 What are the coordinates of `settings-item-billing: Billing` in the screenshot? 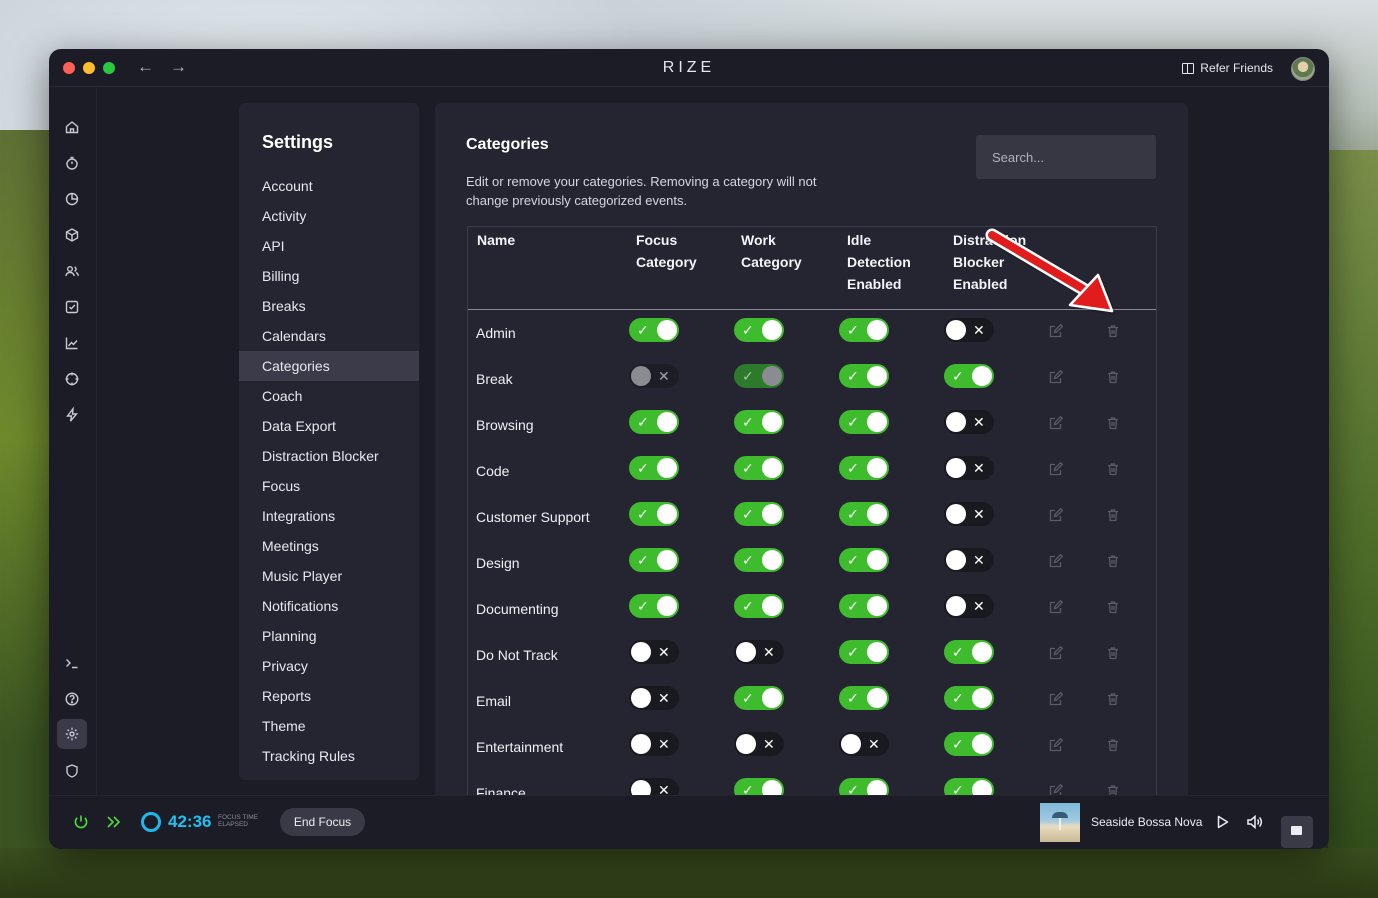 It's located at (329, 276).